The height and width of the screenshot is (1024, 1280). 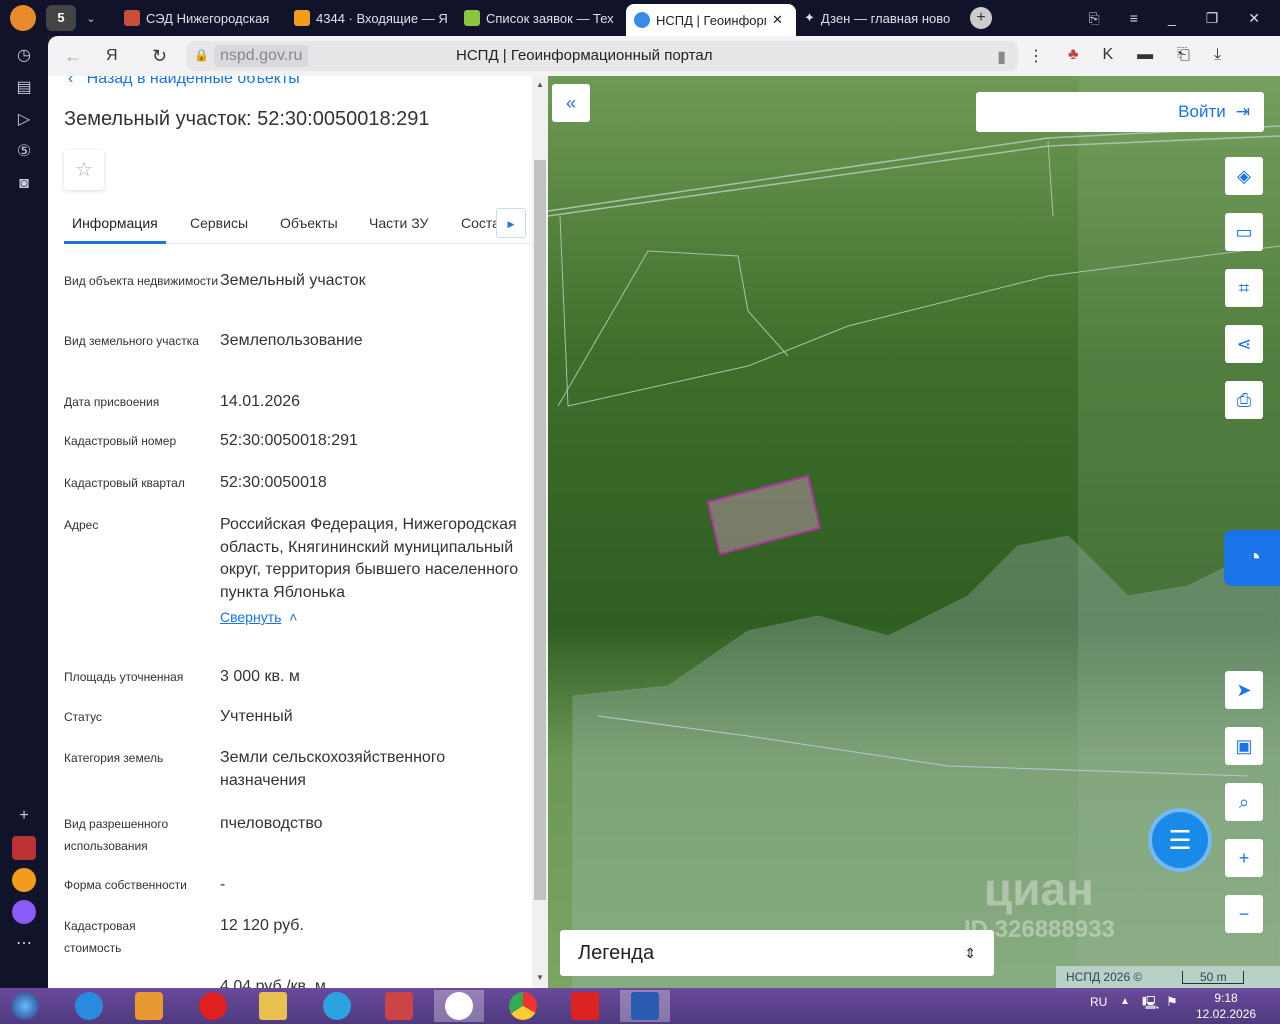 What do you see at coordinates (1001, 57) in the screenshot?
I see `bookmark-icon: ▮` at bounding box center [1001, 57].